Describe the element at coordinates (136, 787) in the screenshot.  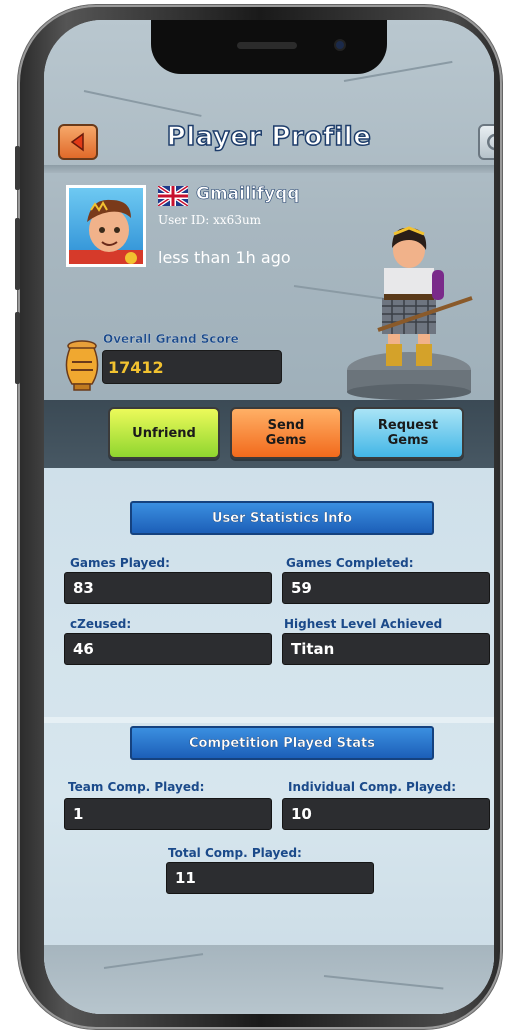
I see `team-comp-label: Team Comp. Played:` at that location.